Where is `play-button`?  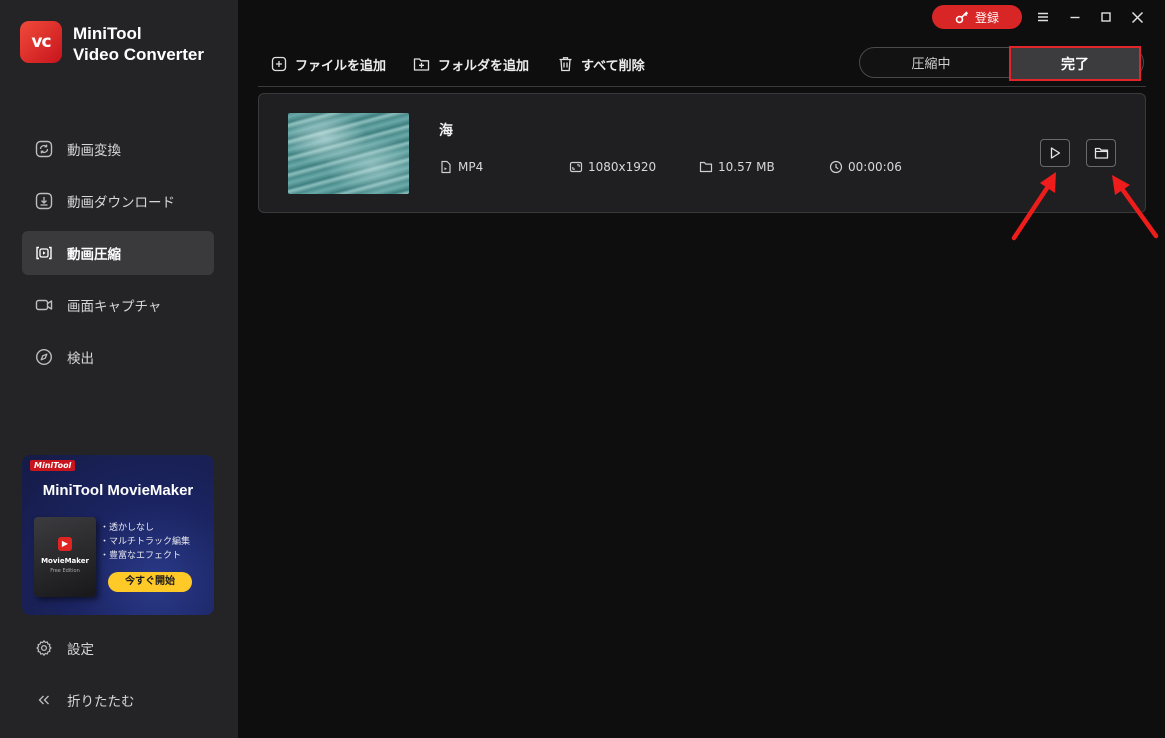 play-button is located at coordinates (1055, 153).